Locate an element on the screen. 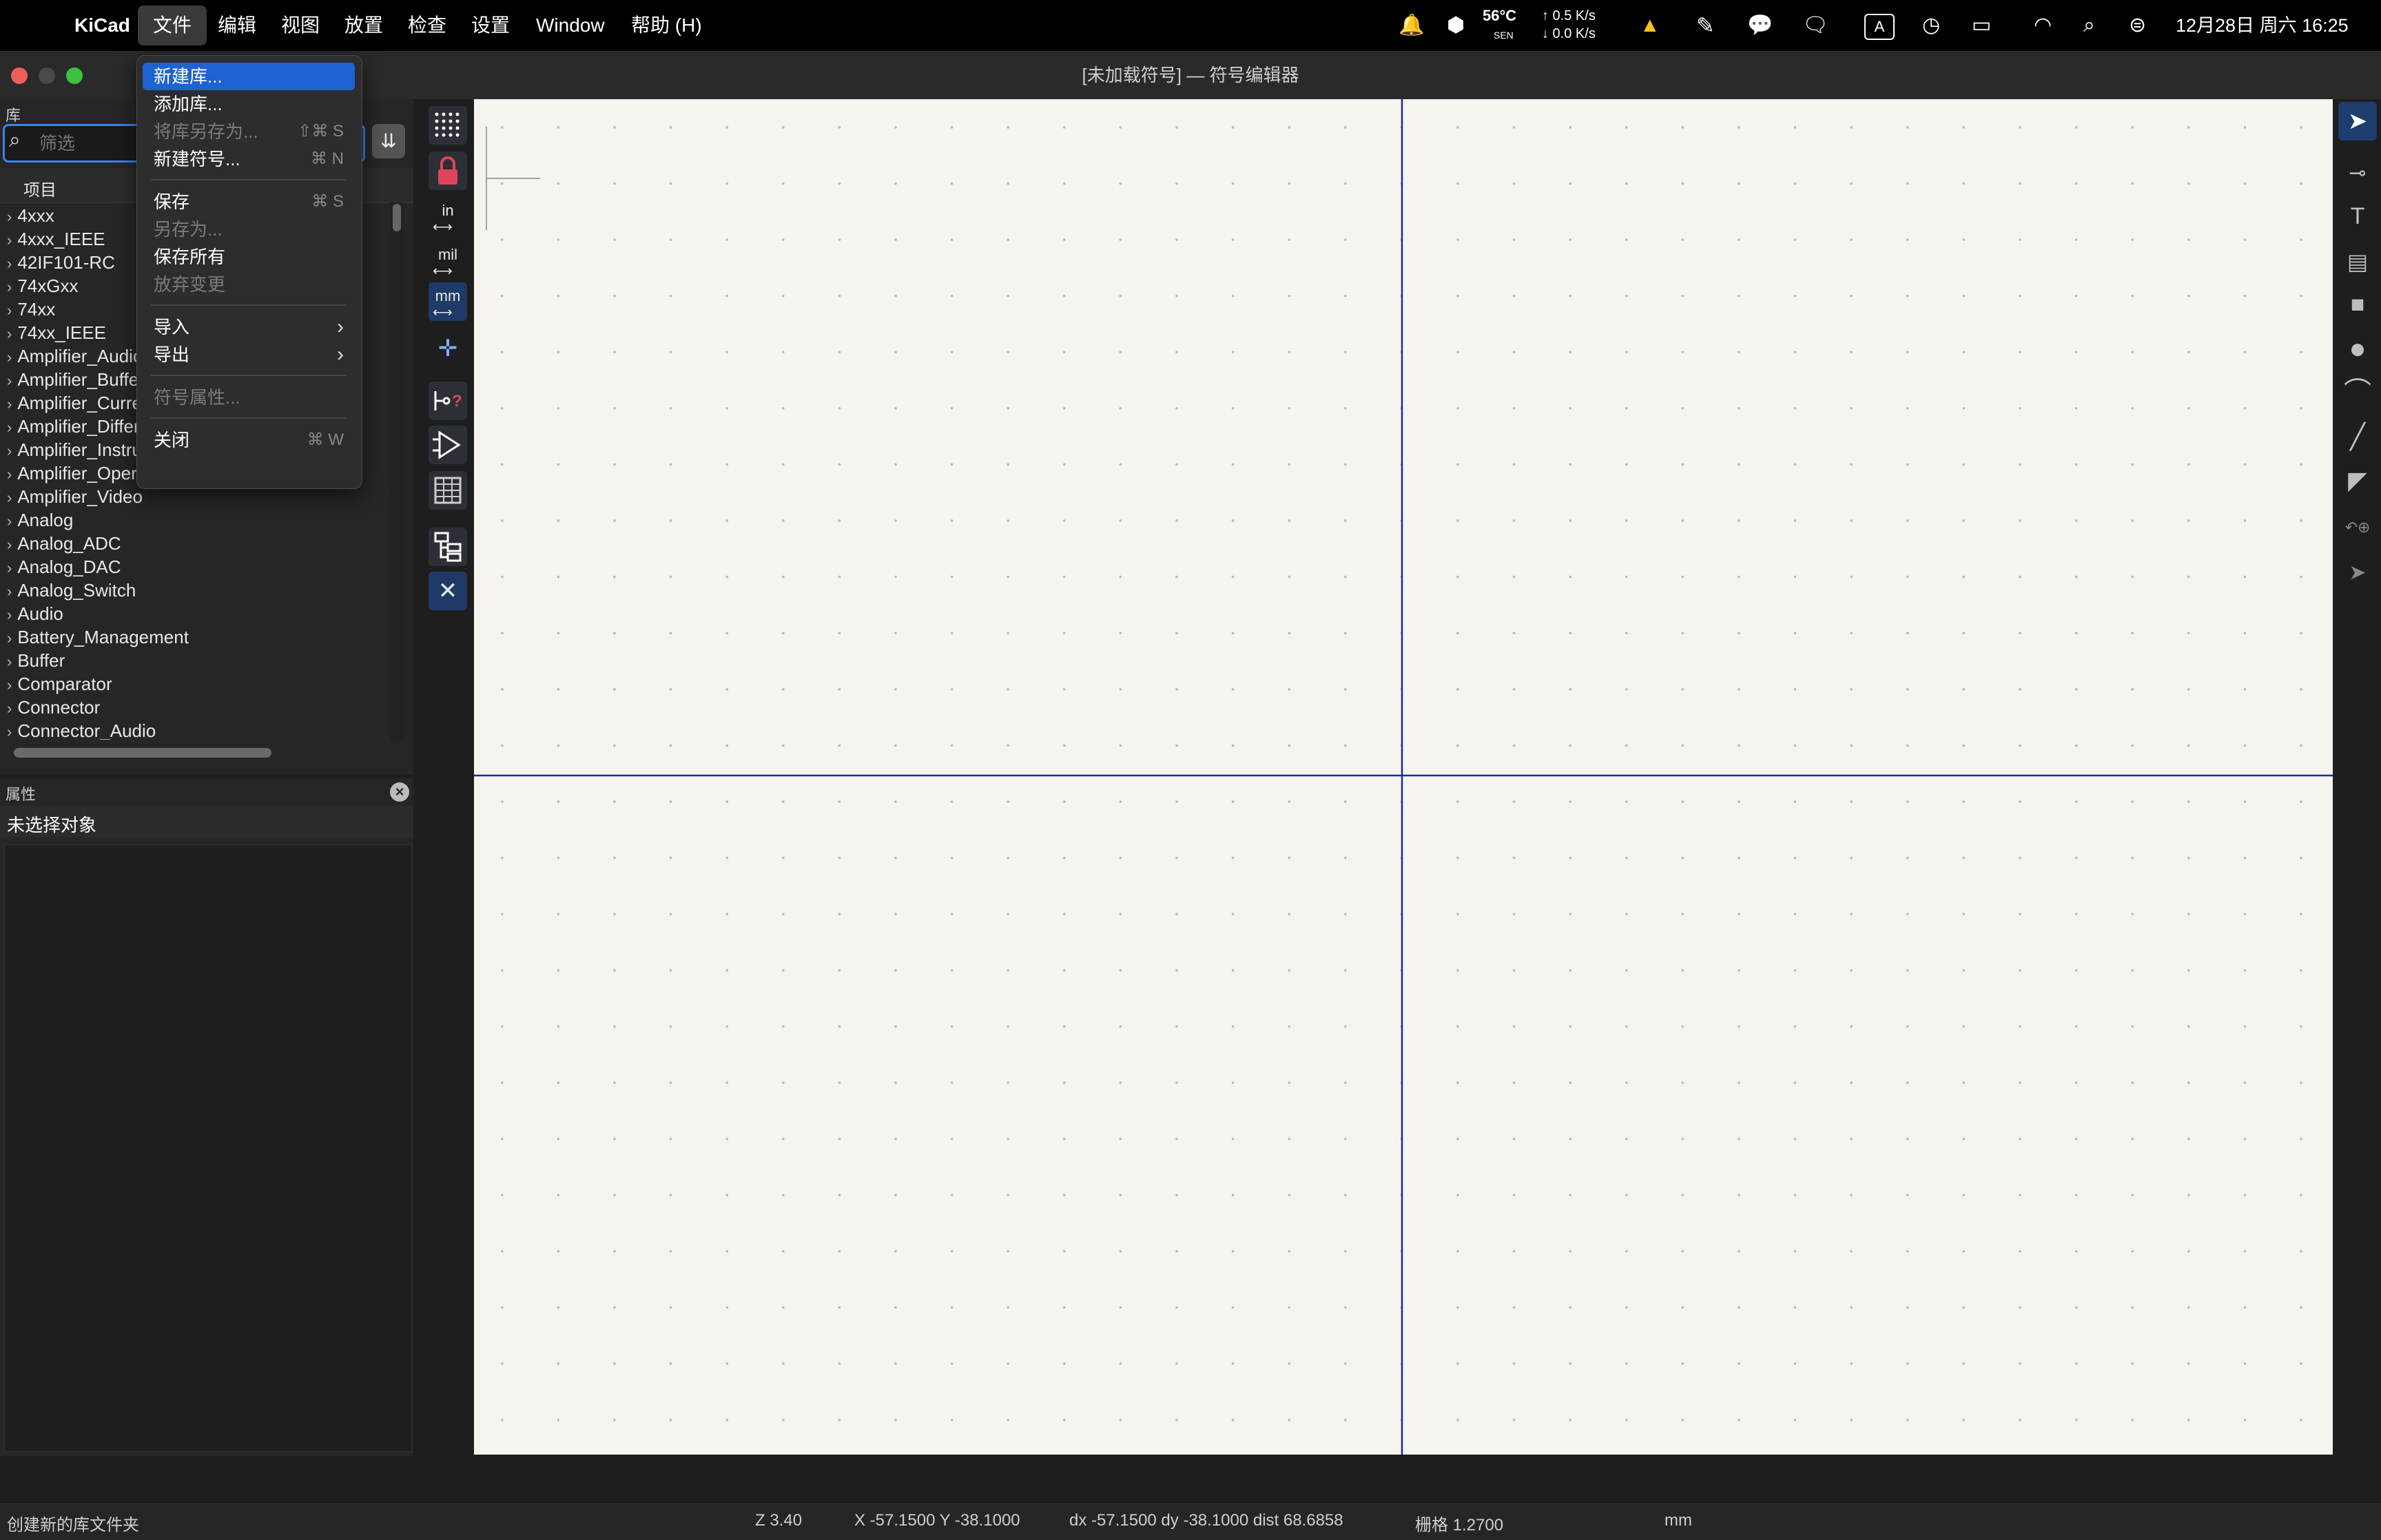 Image resolution: width=2381 pixels, height=1540 pixels. time-machine-icon: ◷ is located at coordinates (1931, 25).